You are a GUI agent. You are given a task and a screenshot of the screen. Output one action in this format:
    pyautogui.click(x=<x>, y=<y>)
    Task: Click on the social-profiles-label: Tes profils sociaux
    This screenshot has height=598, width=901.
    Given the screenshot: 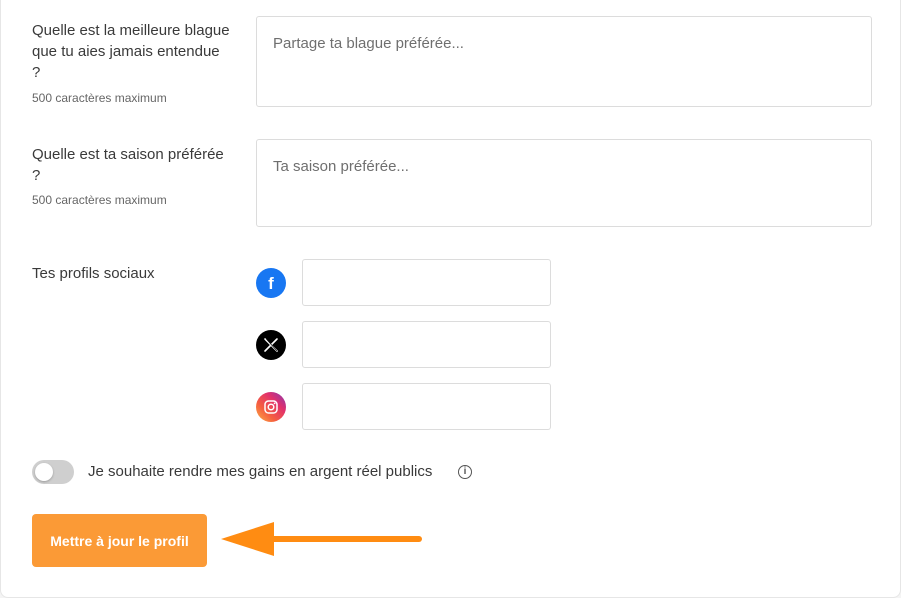 What is the action you would take?
    pyautogui.click(x=93, y=273)
    